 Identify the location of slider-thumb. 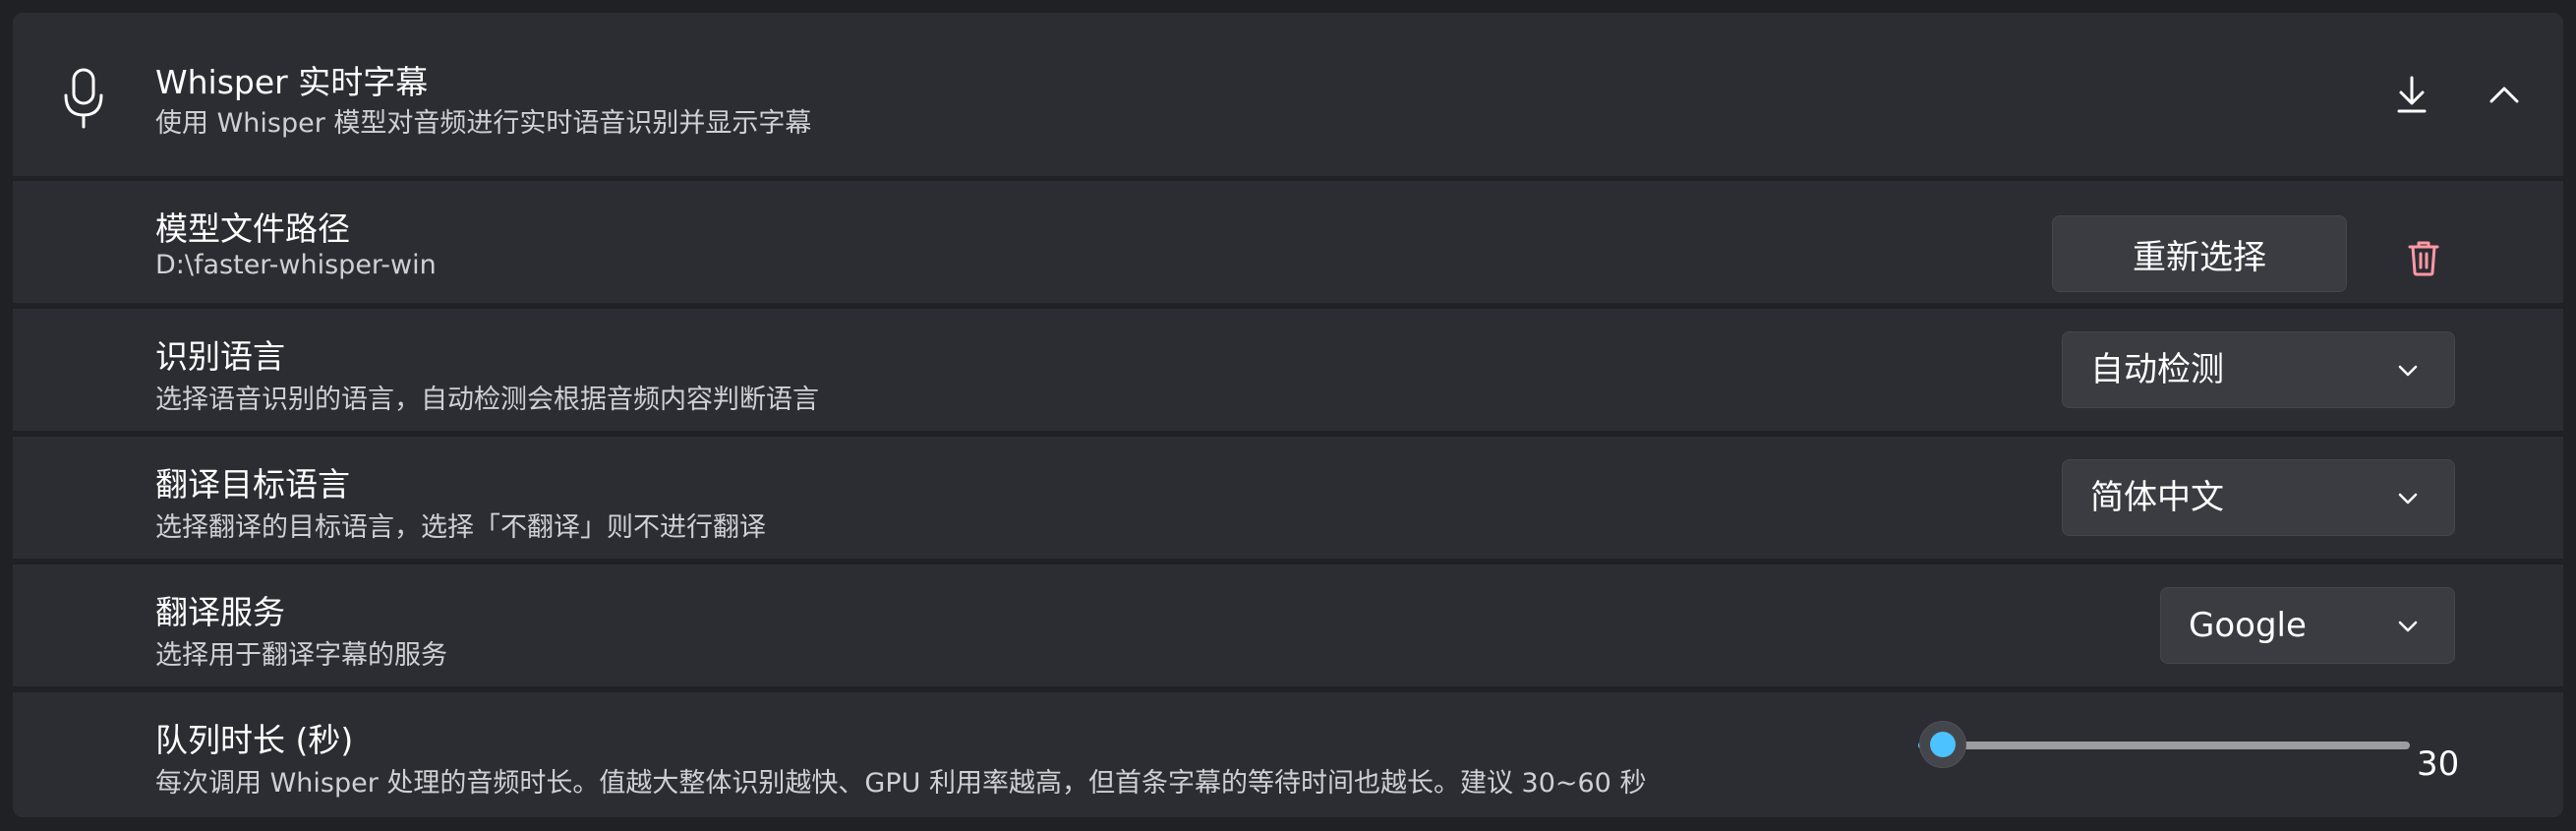
(1942, 744).